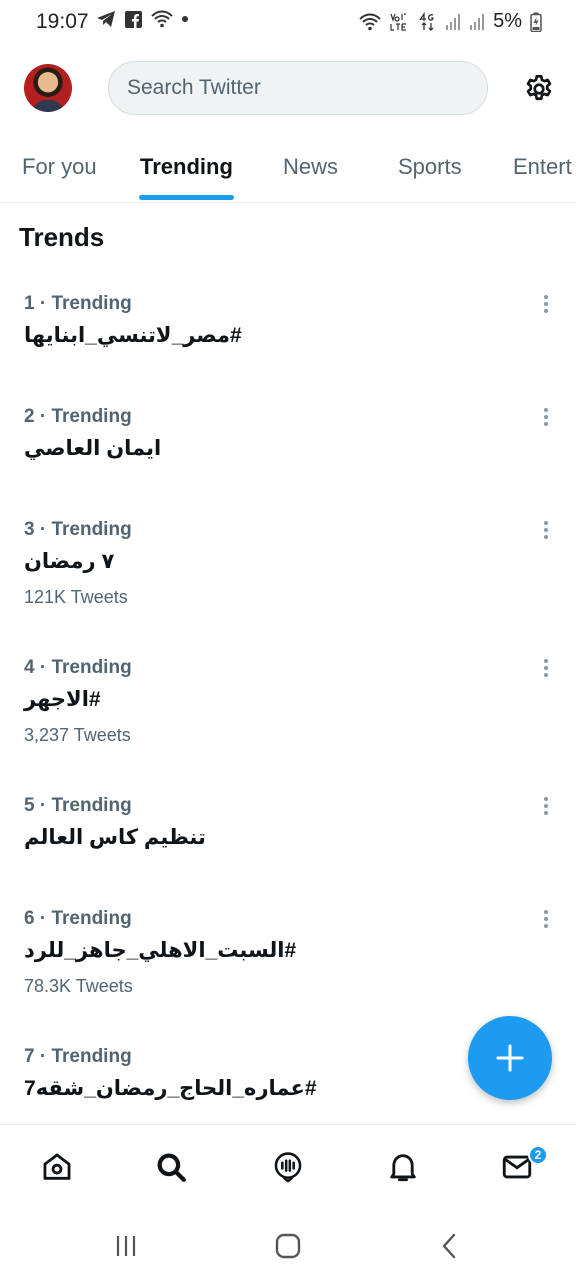 The image size is (576, 1280). What do you see at coordinates (162, 19) in the screenshot?
I see `wifi-question-icon` at bounding box center [162, 19].